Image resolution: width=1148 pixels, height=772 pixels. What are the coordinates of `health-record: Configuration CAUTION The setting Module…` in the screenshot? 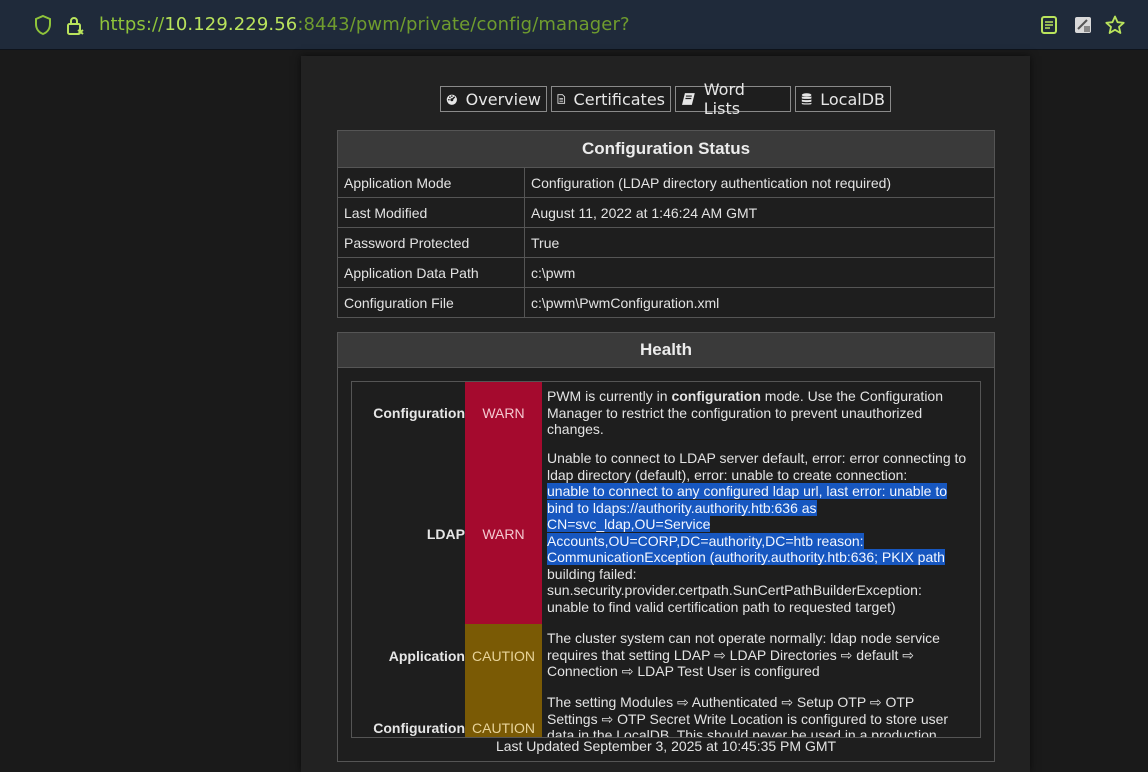 It's located at (666, 713).